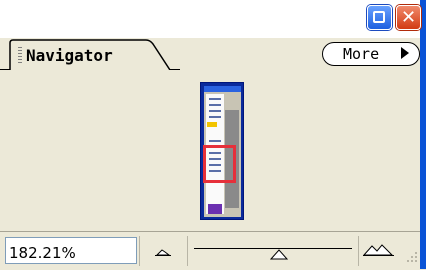 Image resolution: width=426 pixels, height=270 pixels. I want to click on minimize-icon, so click(379, 17).